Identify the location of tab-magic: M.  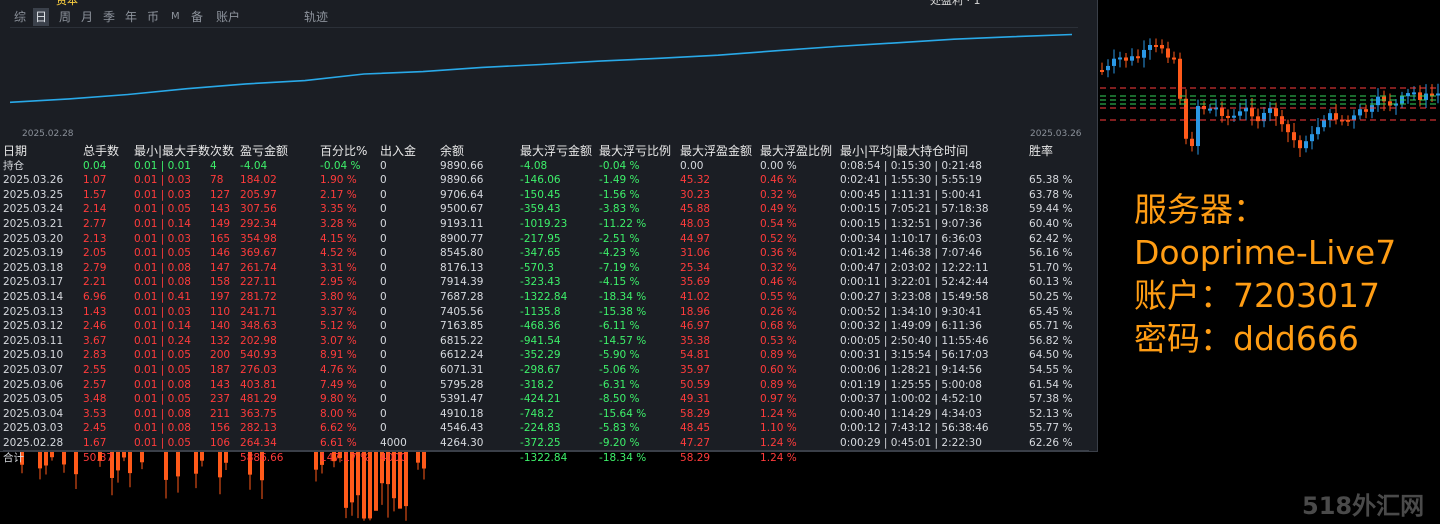
(175, 17).